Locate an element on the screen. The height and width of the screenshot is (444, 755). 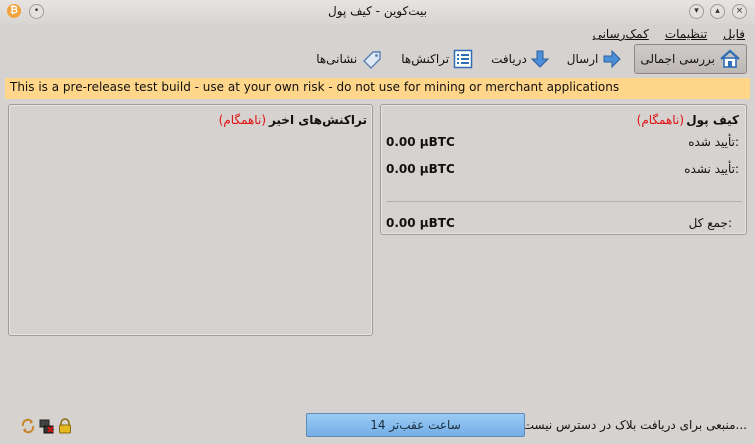
overview-label: بررسی اجمالی is located at coordinates (677, 59).